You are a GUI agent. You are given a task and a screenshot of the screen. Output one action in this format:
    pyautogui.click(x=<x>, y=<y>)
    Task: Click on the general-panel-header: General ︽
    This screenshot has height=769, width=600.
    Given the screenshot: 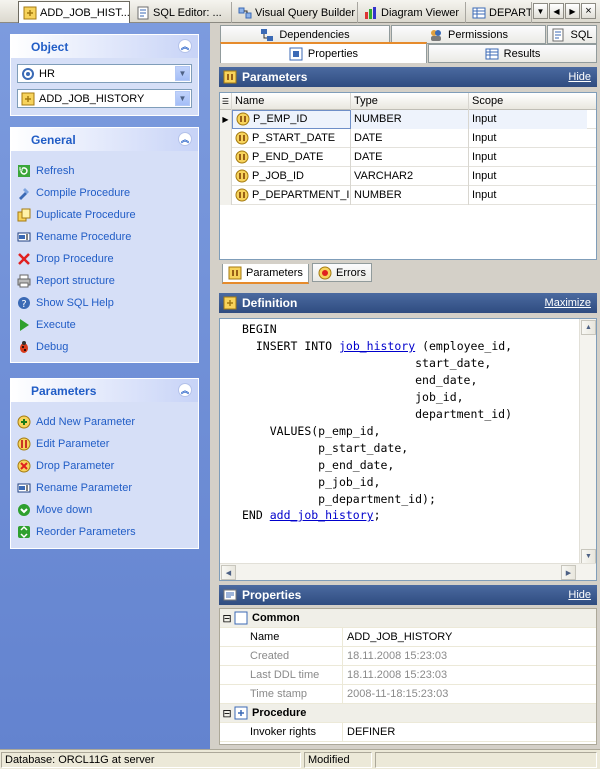 What is the action you would take?
    pyautogui.click(x=104, y=139)
    